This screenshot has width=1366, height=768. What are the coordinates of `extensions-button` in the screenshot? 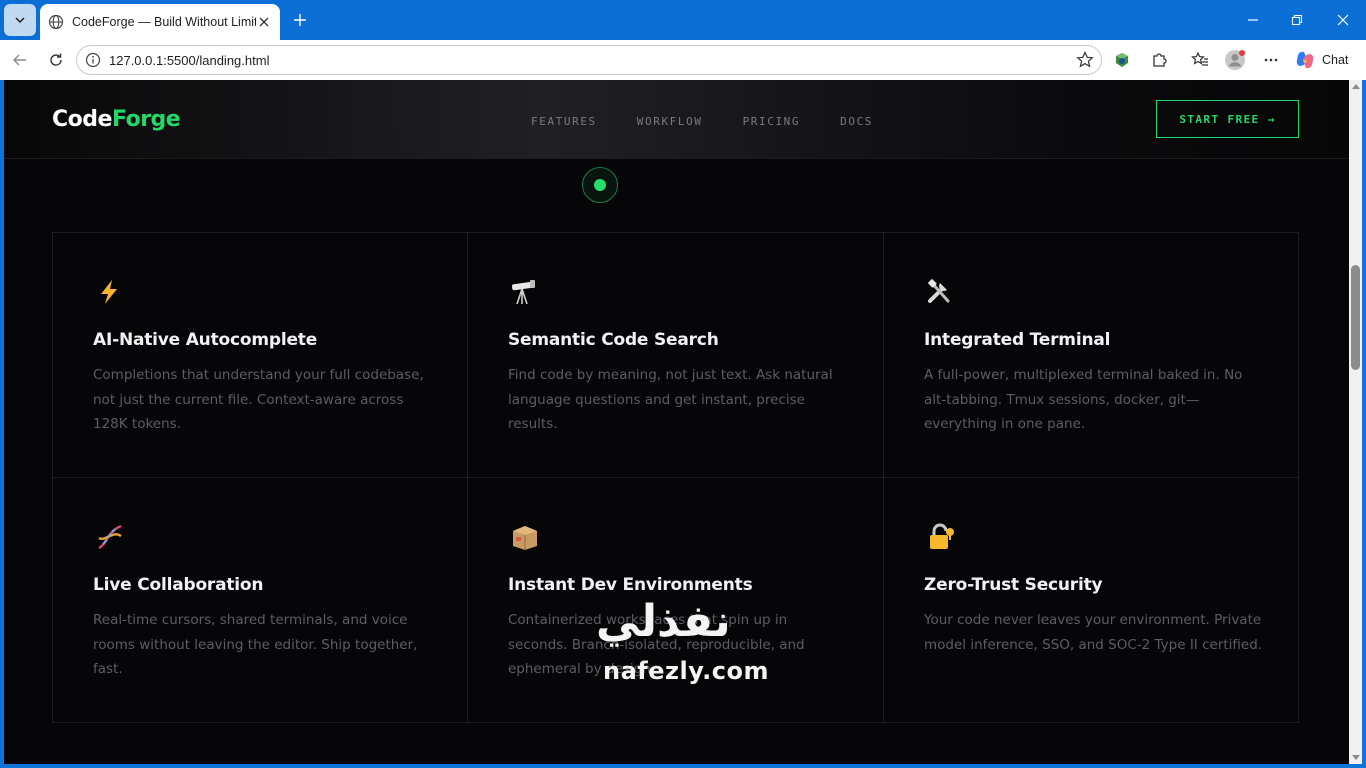 It's located at (1159, 60).